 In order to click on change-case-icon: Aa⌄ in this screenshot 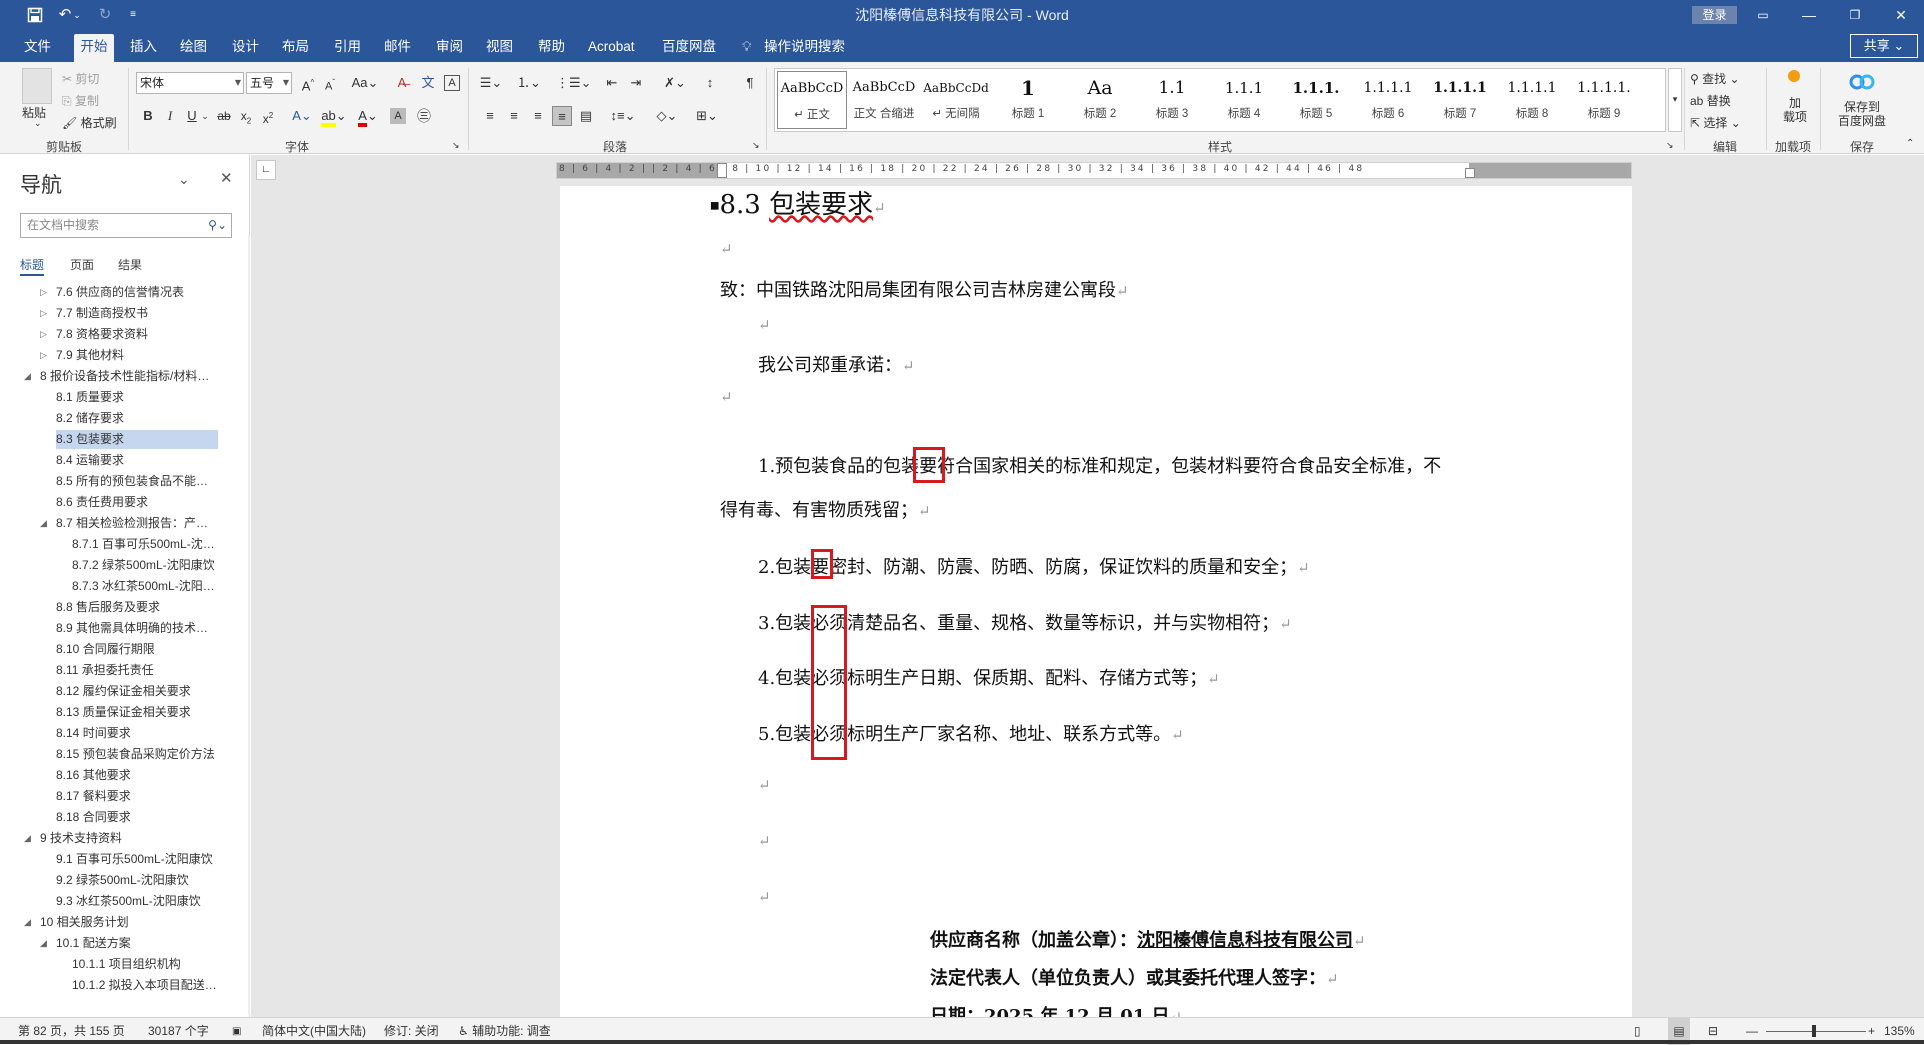, I will do `click(365, 83)`.